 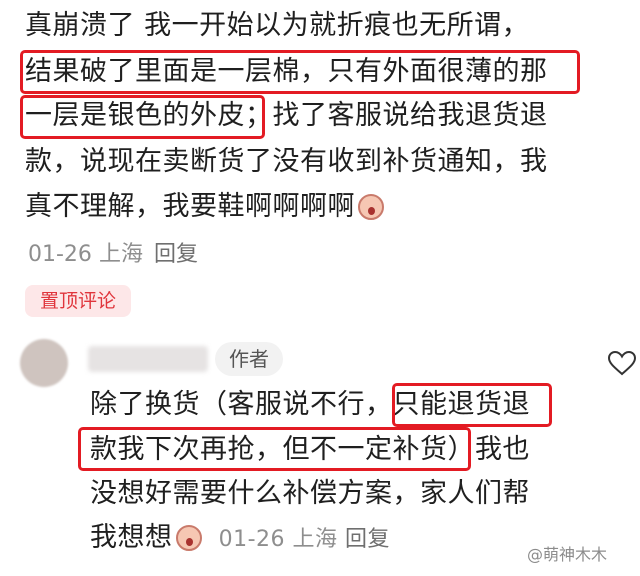 I want to click on comment-date: 01-26, so click(x=60, y=254).